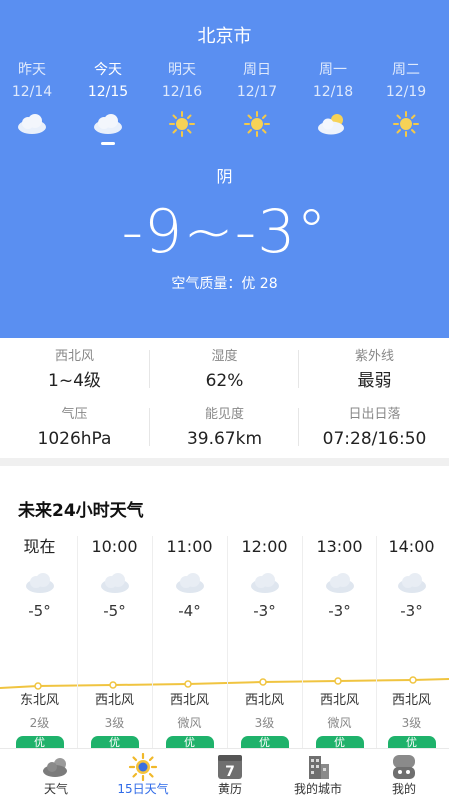 Image resolution: width=449 pixels, height=800 pixels. I want to click on day-date: 12/15, so click(108, 92).